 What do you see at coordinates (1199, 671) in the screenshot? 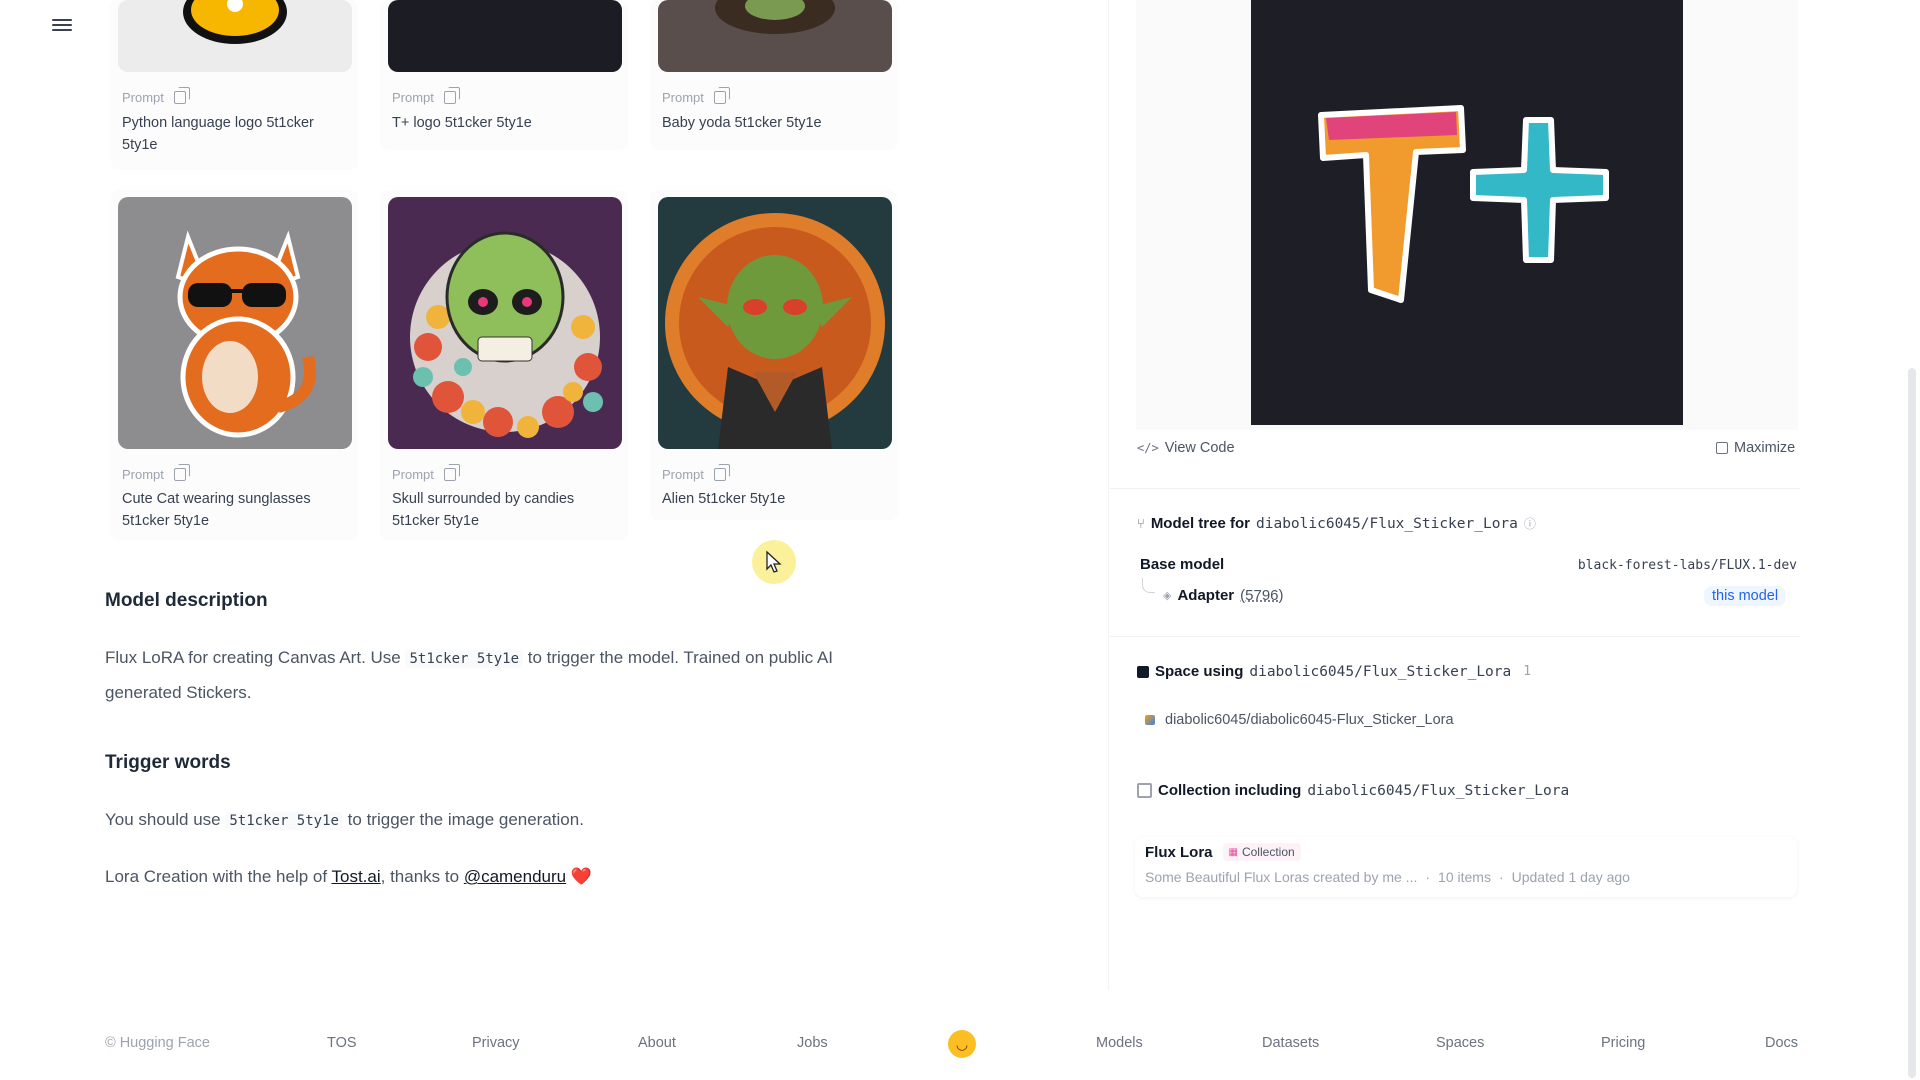
I see `spaces-label: Space using` at bounding box center [1199, 671].